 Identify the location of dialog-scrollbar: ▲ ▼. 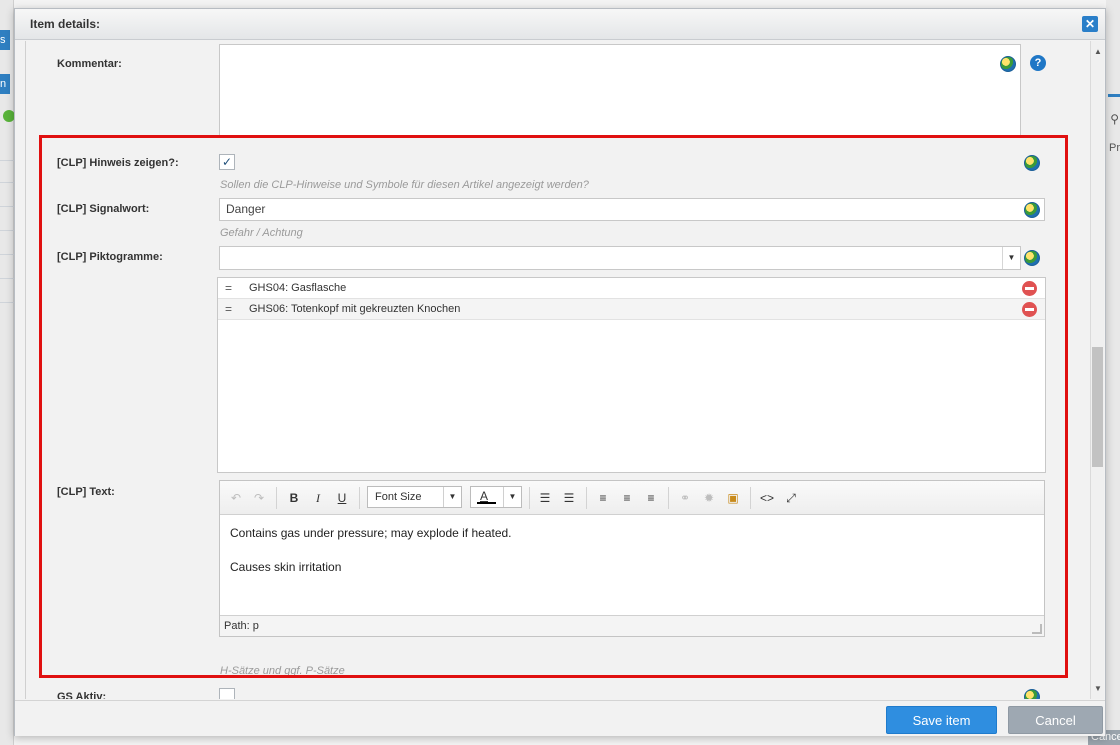
(1097, 370).